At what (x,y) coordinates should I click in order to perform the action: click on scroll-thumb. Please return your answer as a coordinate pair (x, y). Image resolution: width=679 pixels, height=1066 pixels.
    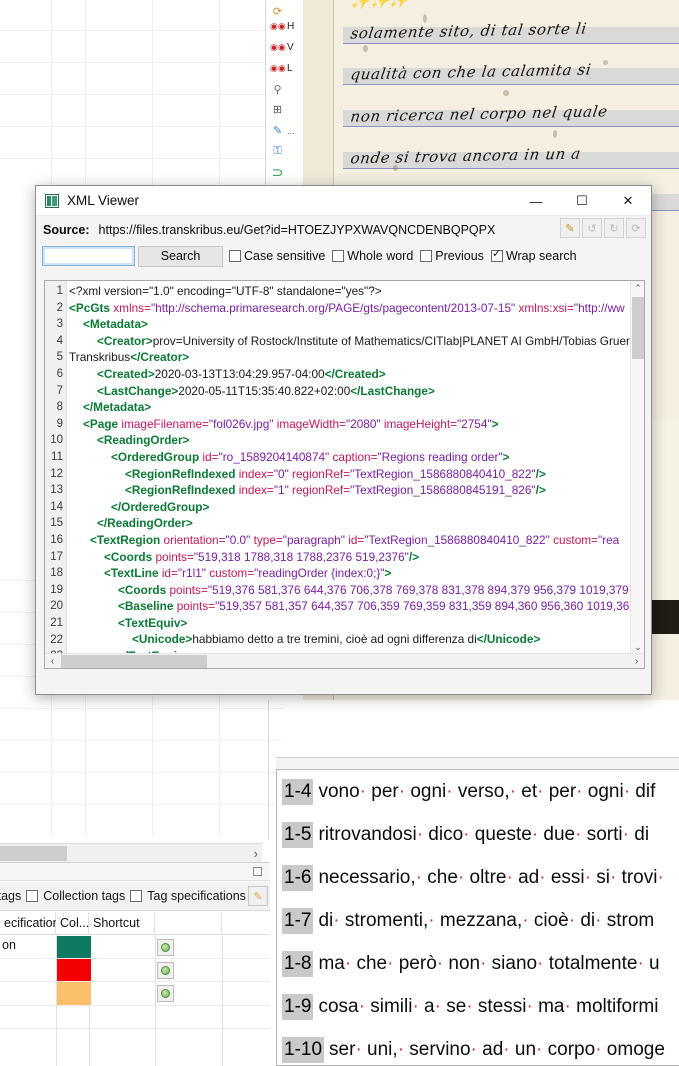
    Looking at the image, I should click on (33, 853).